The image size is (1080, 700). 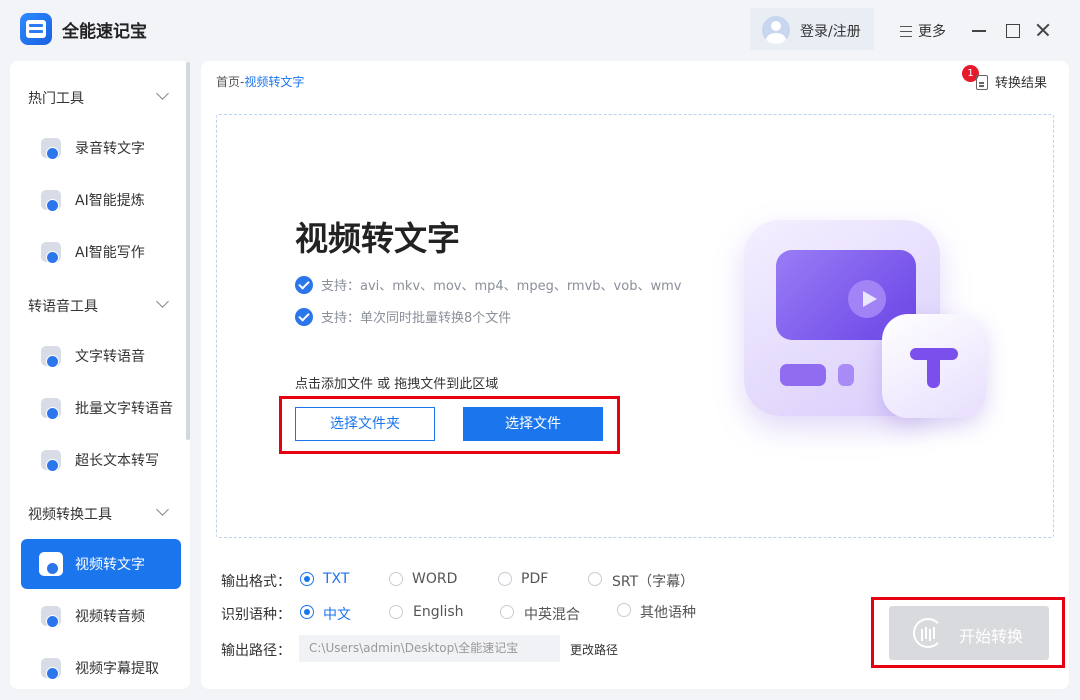 What do you see at coordinates (36, 29) in the screenshot?
I see `app-logo-icon` at bounding box center [36, 29].